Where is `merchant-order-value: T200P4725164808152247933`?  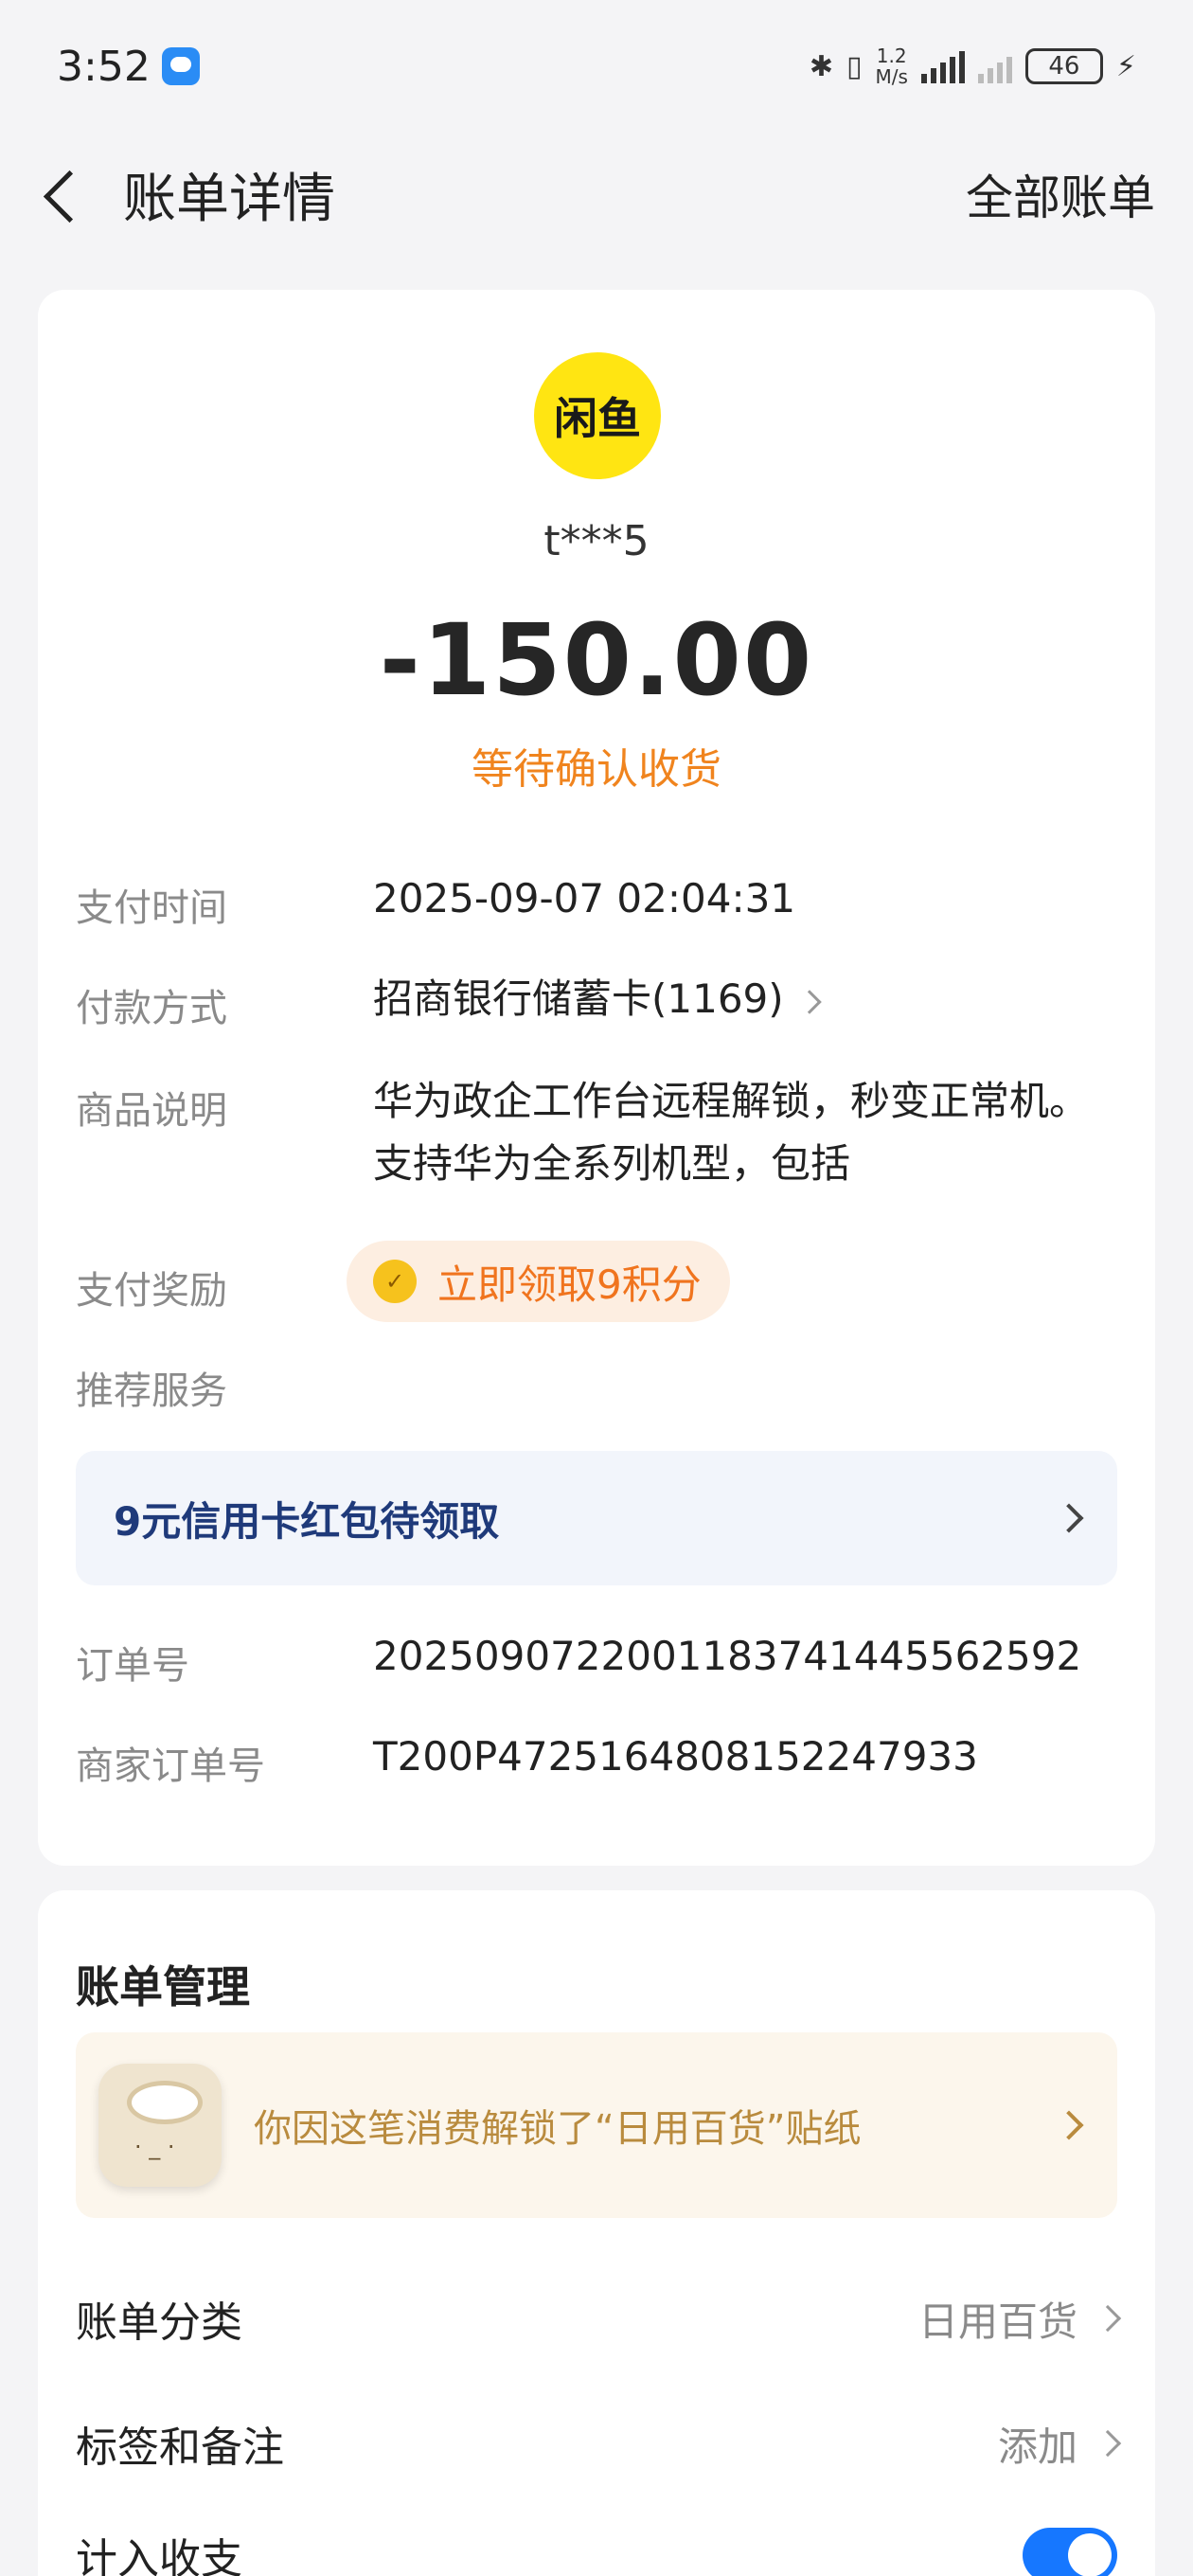 merchant-order-value: T200P4725164808152247933 is located at coordinates (675, 1757).